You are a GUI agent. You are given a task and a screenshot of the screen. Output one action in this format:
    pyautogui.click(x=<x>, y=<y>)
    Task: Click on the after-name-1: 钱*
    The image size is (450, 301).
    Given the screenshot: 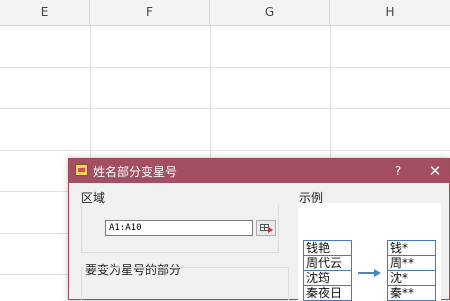 What is the action you would take?
    pyautogui.click(x=411, y=248)
    